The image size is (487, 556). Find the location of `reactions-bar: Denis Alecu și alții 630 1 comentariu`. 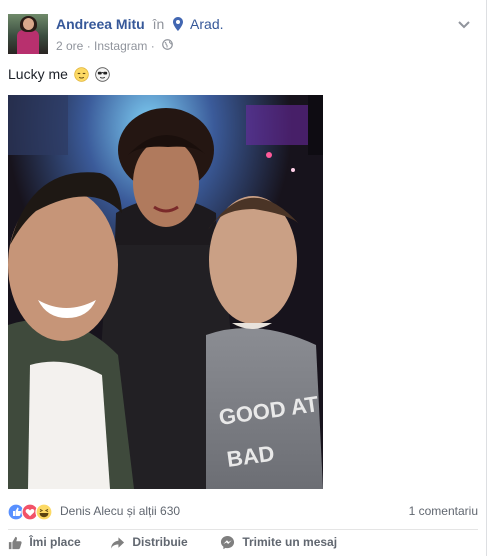

reactions-bar: Denis Alecu și alții 630 1 comentariu is located at coordinates (242, 512).